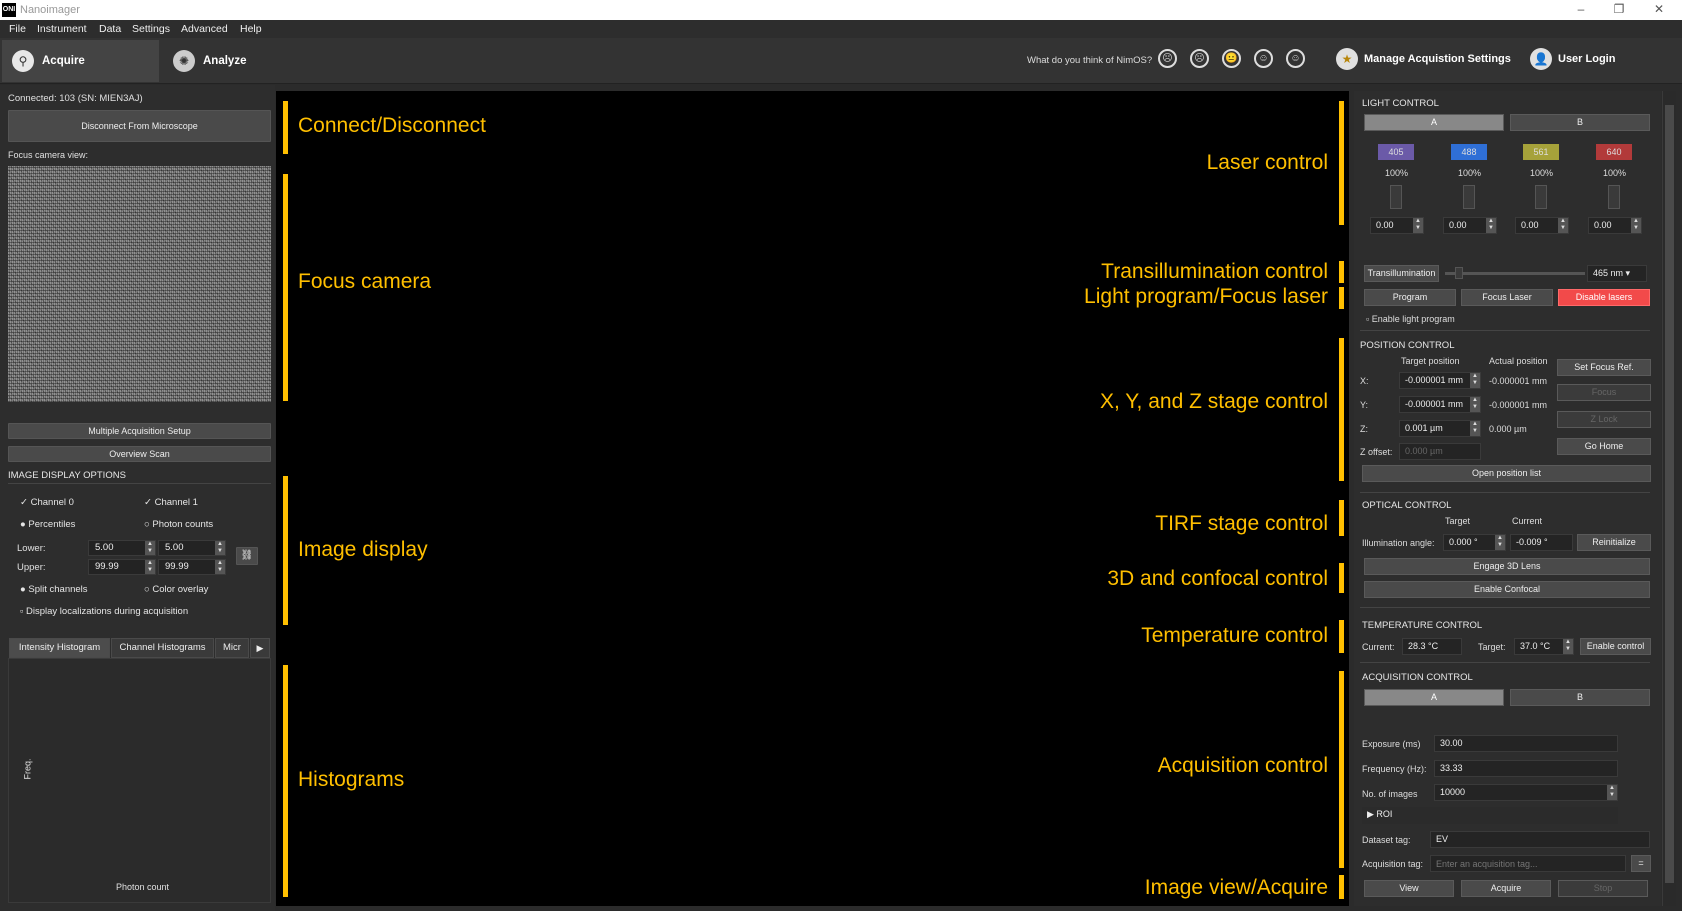 The width and height of the screenshot is (1682, 911). Describe the element at coordinates (232, 648) in the screenshot. I see `tab-micr: Micr` at that location.